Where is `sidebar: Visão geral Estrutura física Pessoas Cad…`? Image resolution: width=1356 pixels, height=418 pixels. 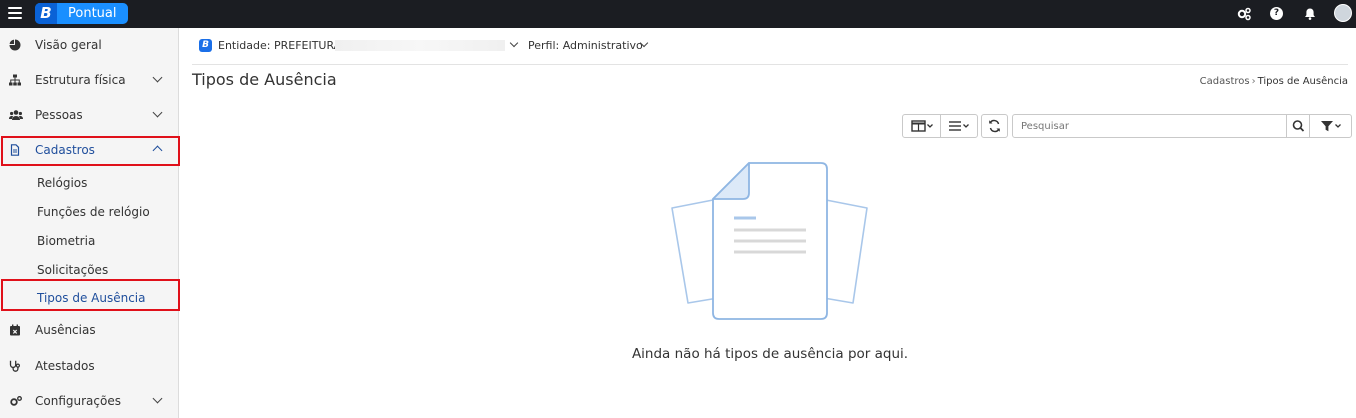
sidebar: Visão geral Estrutura física Pessoas Cad… is located at coordinates (89, 223).